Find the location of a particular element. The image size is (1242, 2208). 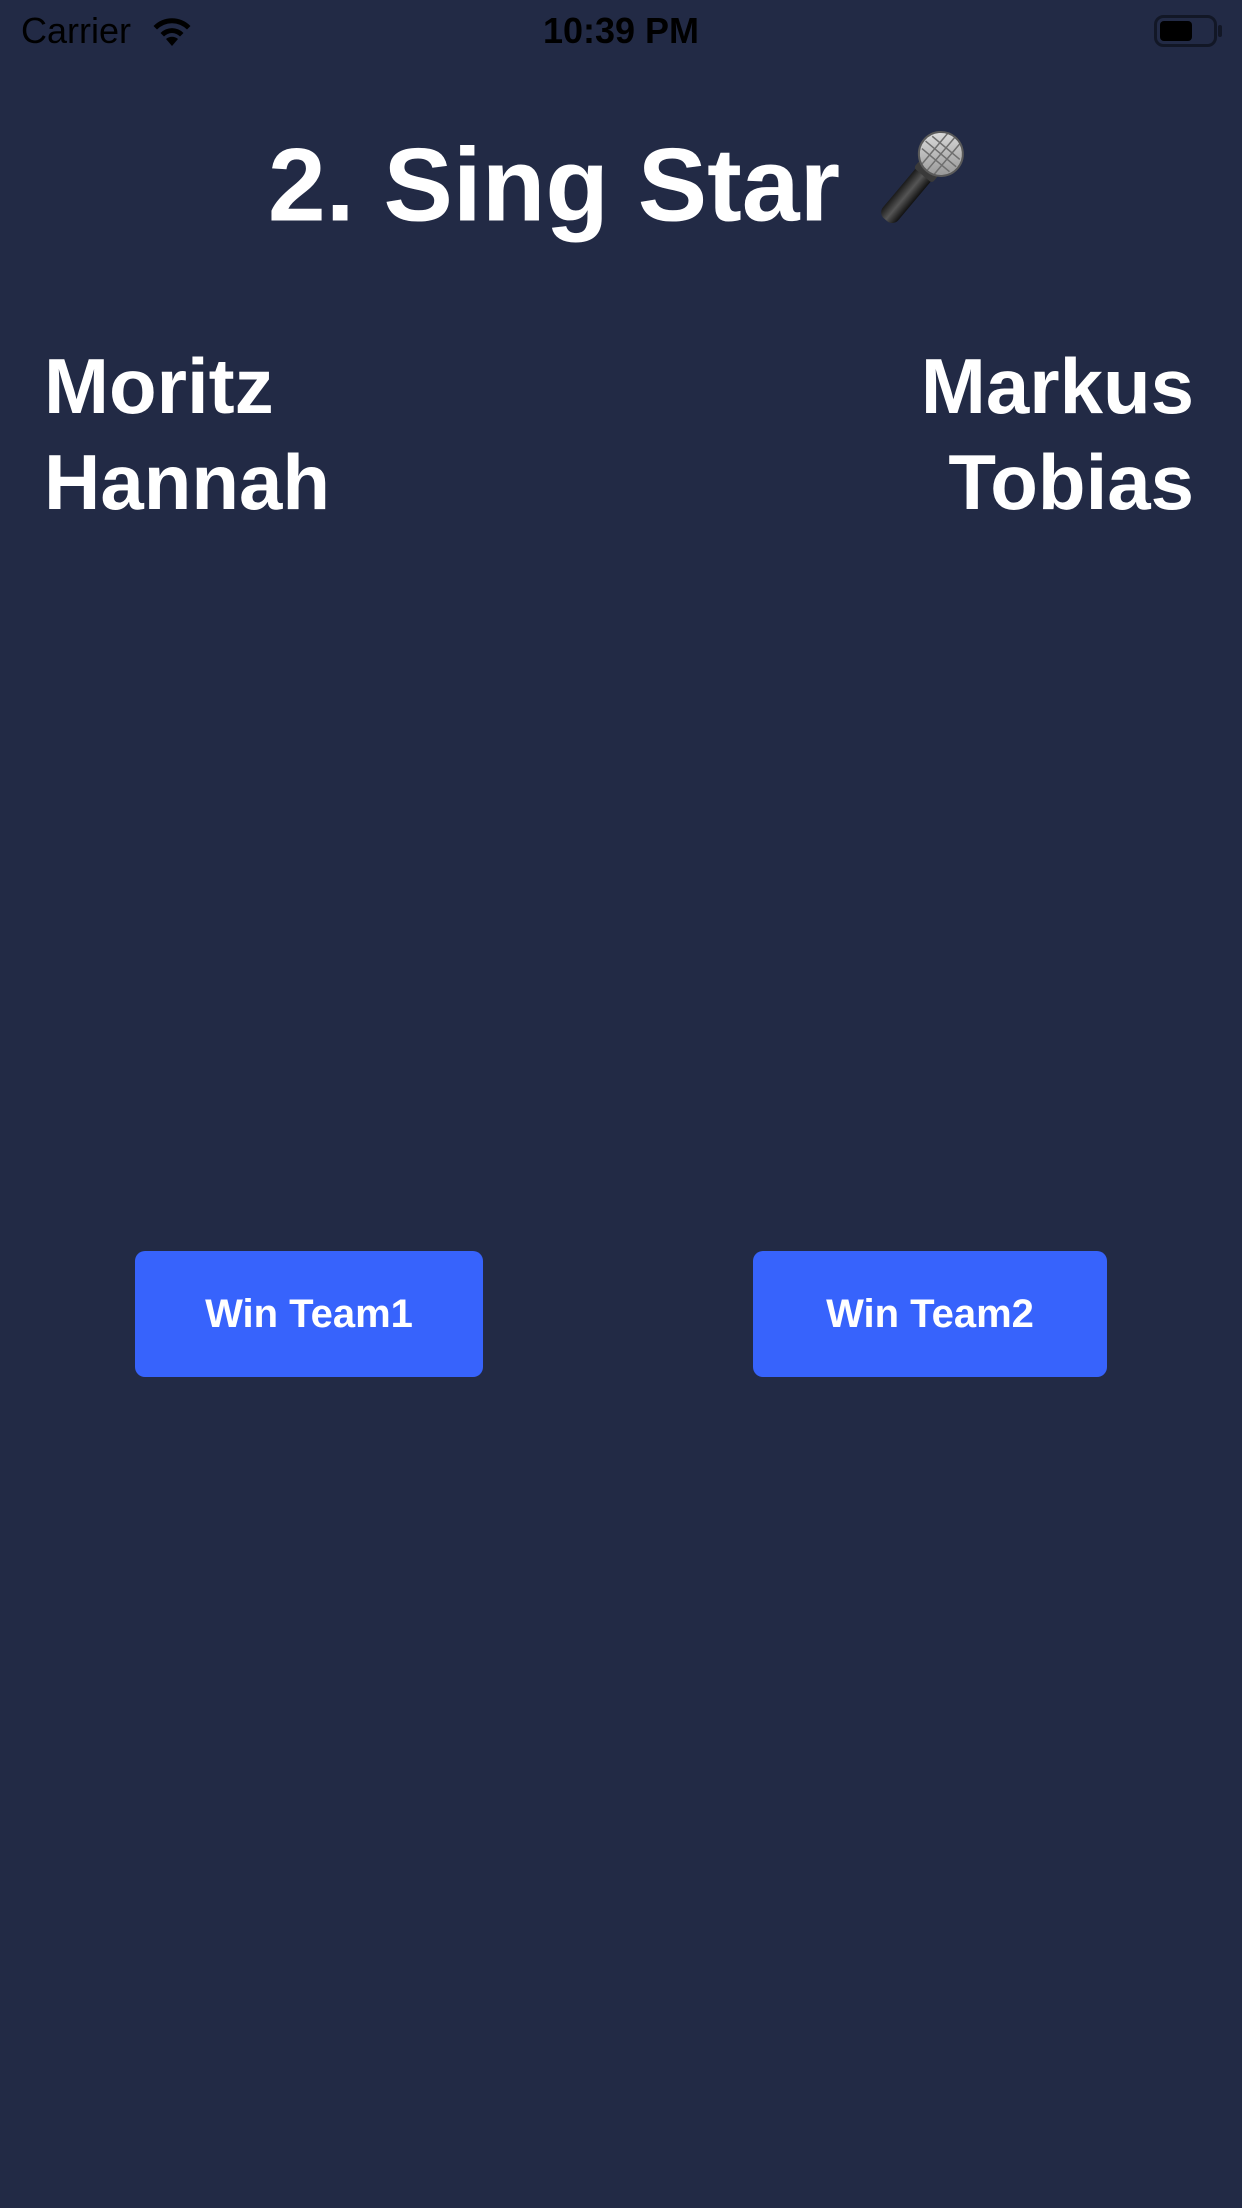

team2-players: Markus Tobias is located at coordinates (1057, 434).